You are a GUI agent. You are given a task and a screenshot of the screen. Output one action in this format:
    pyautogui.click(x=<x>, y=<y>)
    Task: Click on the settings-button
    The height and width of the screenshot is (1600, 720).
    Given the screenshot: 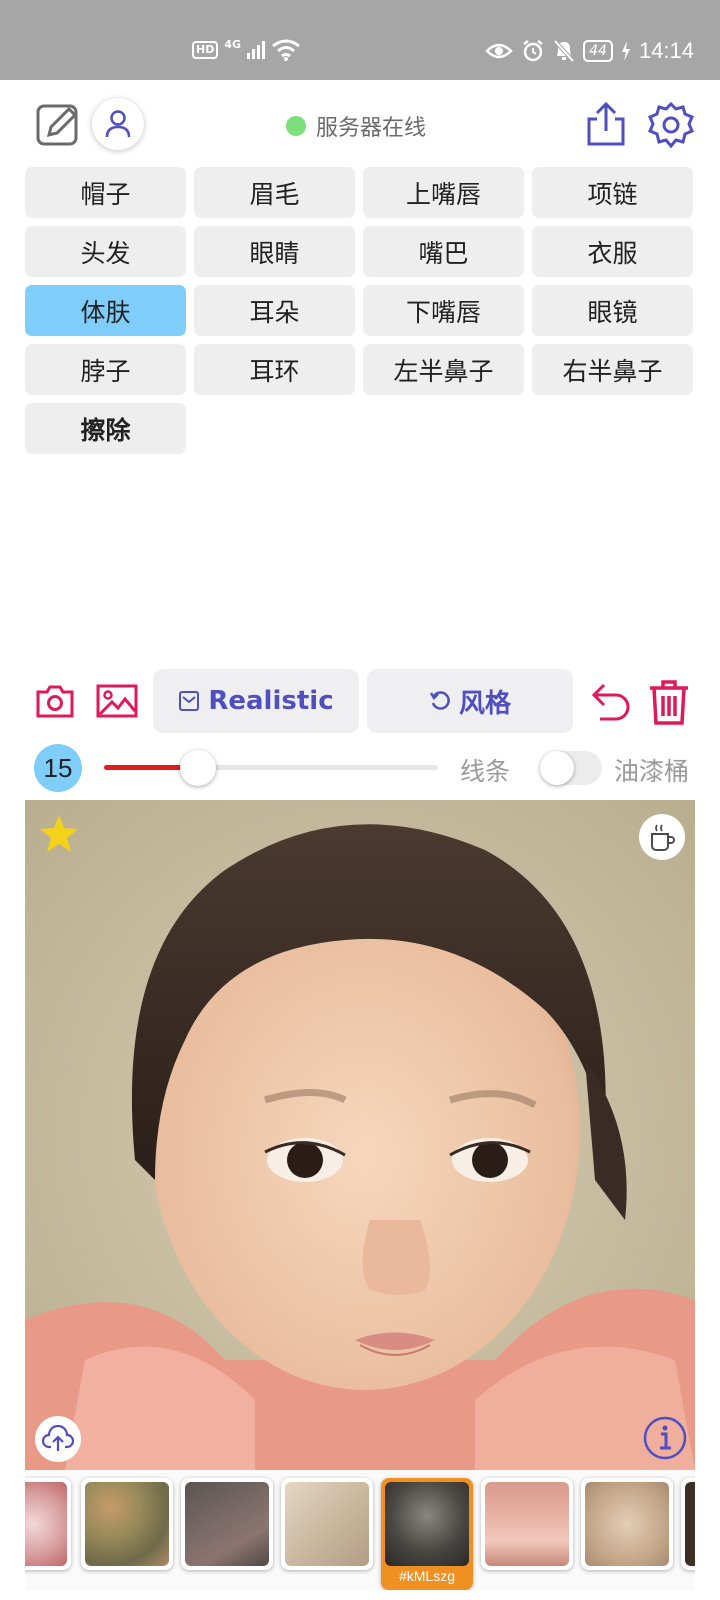 What is the action you would take?
    pyautogui.click(x=671, y=125)
    